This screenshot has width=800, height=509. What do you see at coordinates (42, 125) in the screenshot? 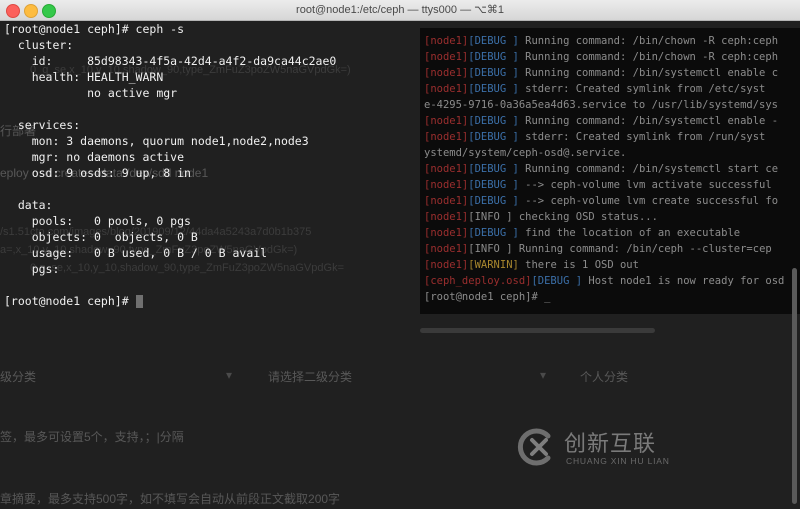
I see `terminal-line: services:` at bounding box center [42, 125].